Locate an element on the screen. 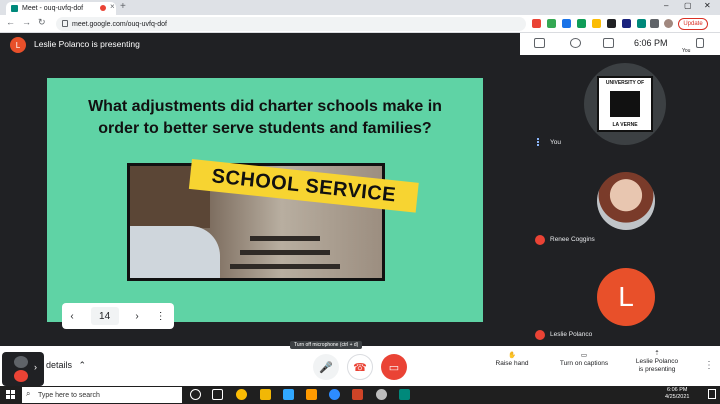  app-icon is located at coordinates (381, 394).